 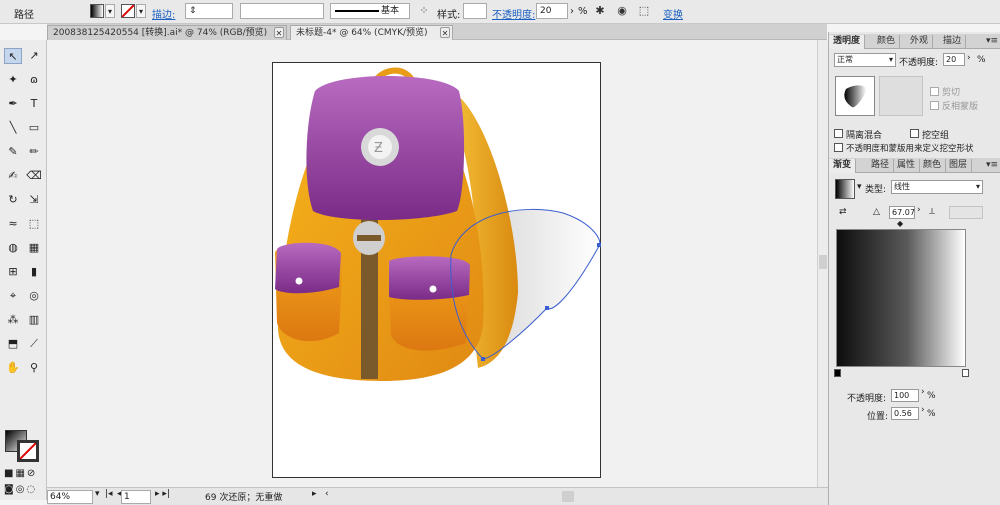 I want to click on stroke-color-swatch, so click(x=28, y=451).